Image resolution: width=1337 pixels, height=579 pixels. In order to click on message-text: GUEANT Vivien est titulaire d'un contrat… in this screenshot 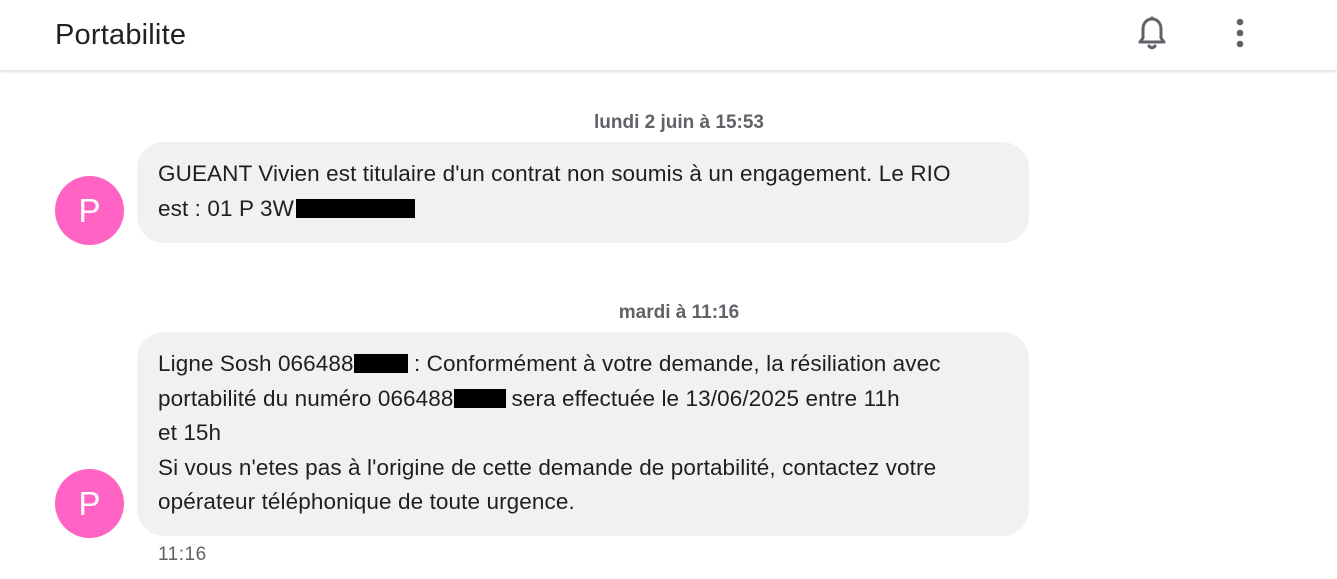, I will do `click(554, 173)`.